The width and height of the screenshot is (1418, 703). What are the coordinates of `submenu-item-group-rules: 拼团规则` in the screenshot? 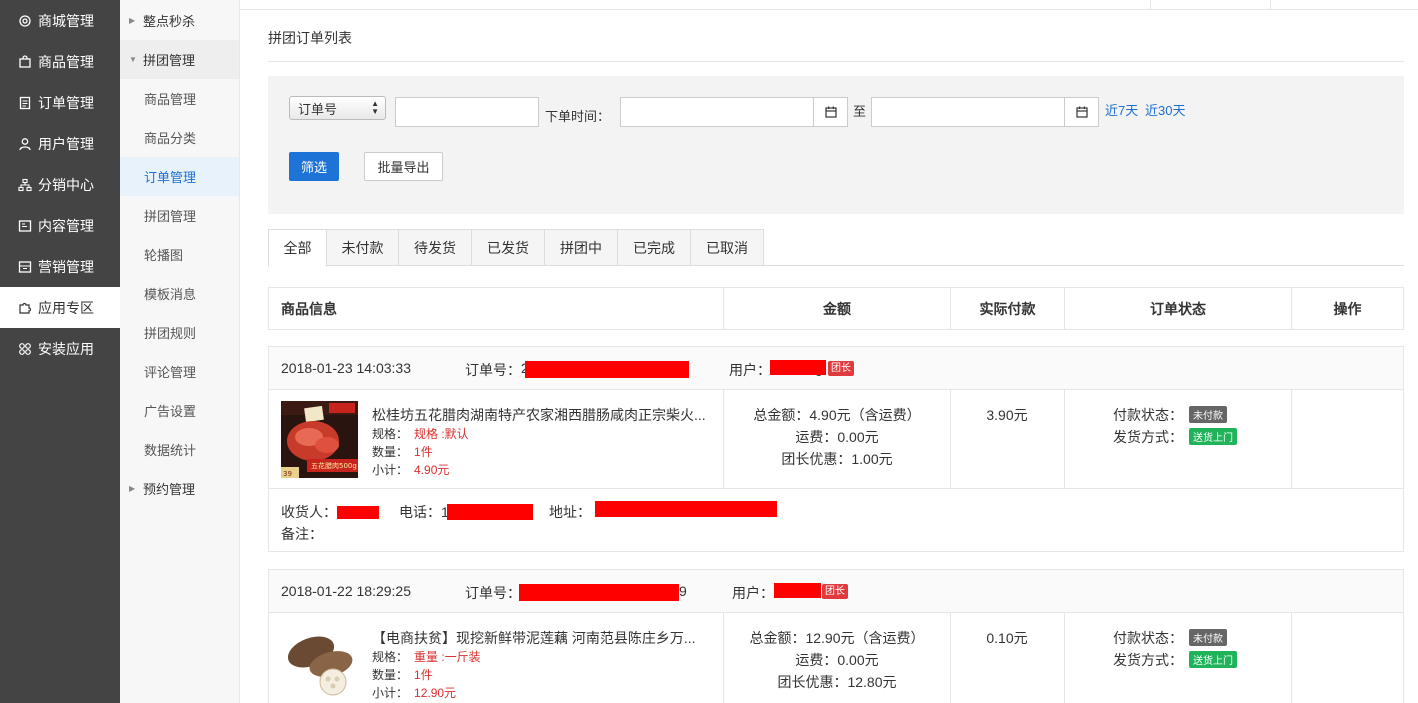 It's located at (179, 332).